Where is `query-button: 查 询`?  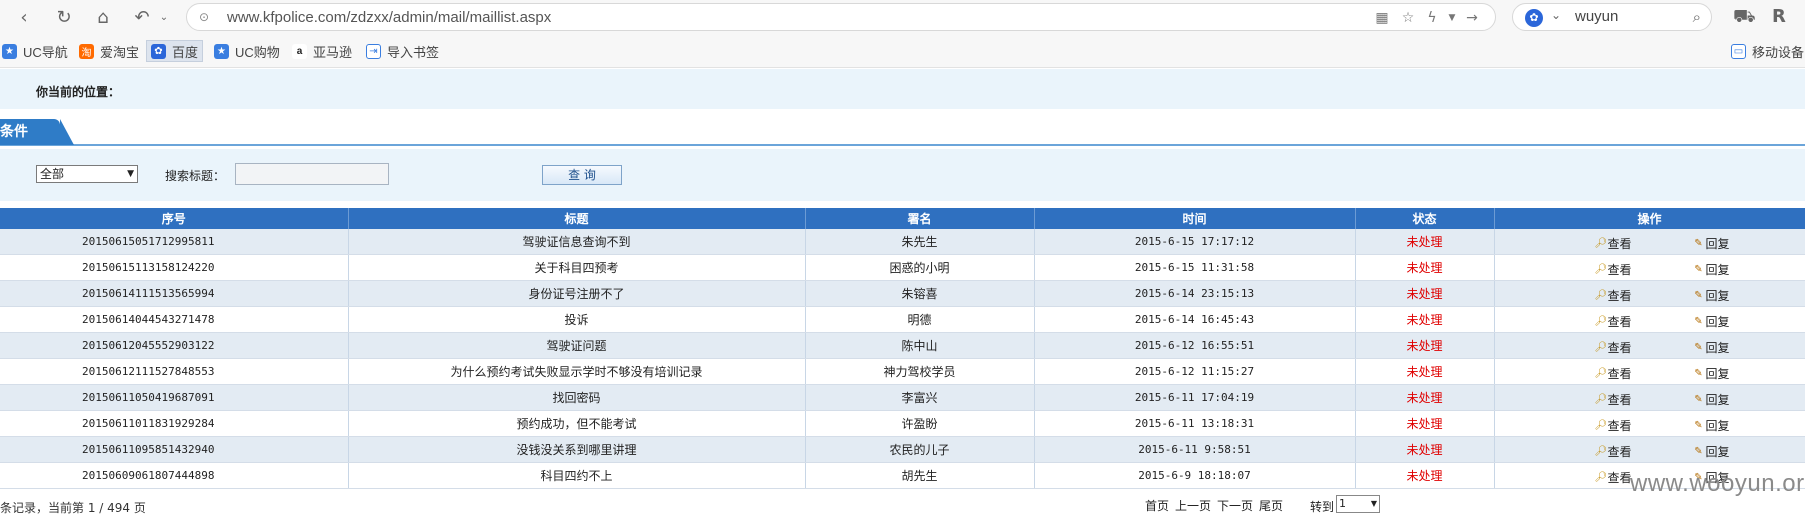 query-button: 查 询 is located at coordinates (582, 175).